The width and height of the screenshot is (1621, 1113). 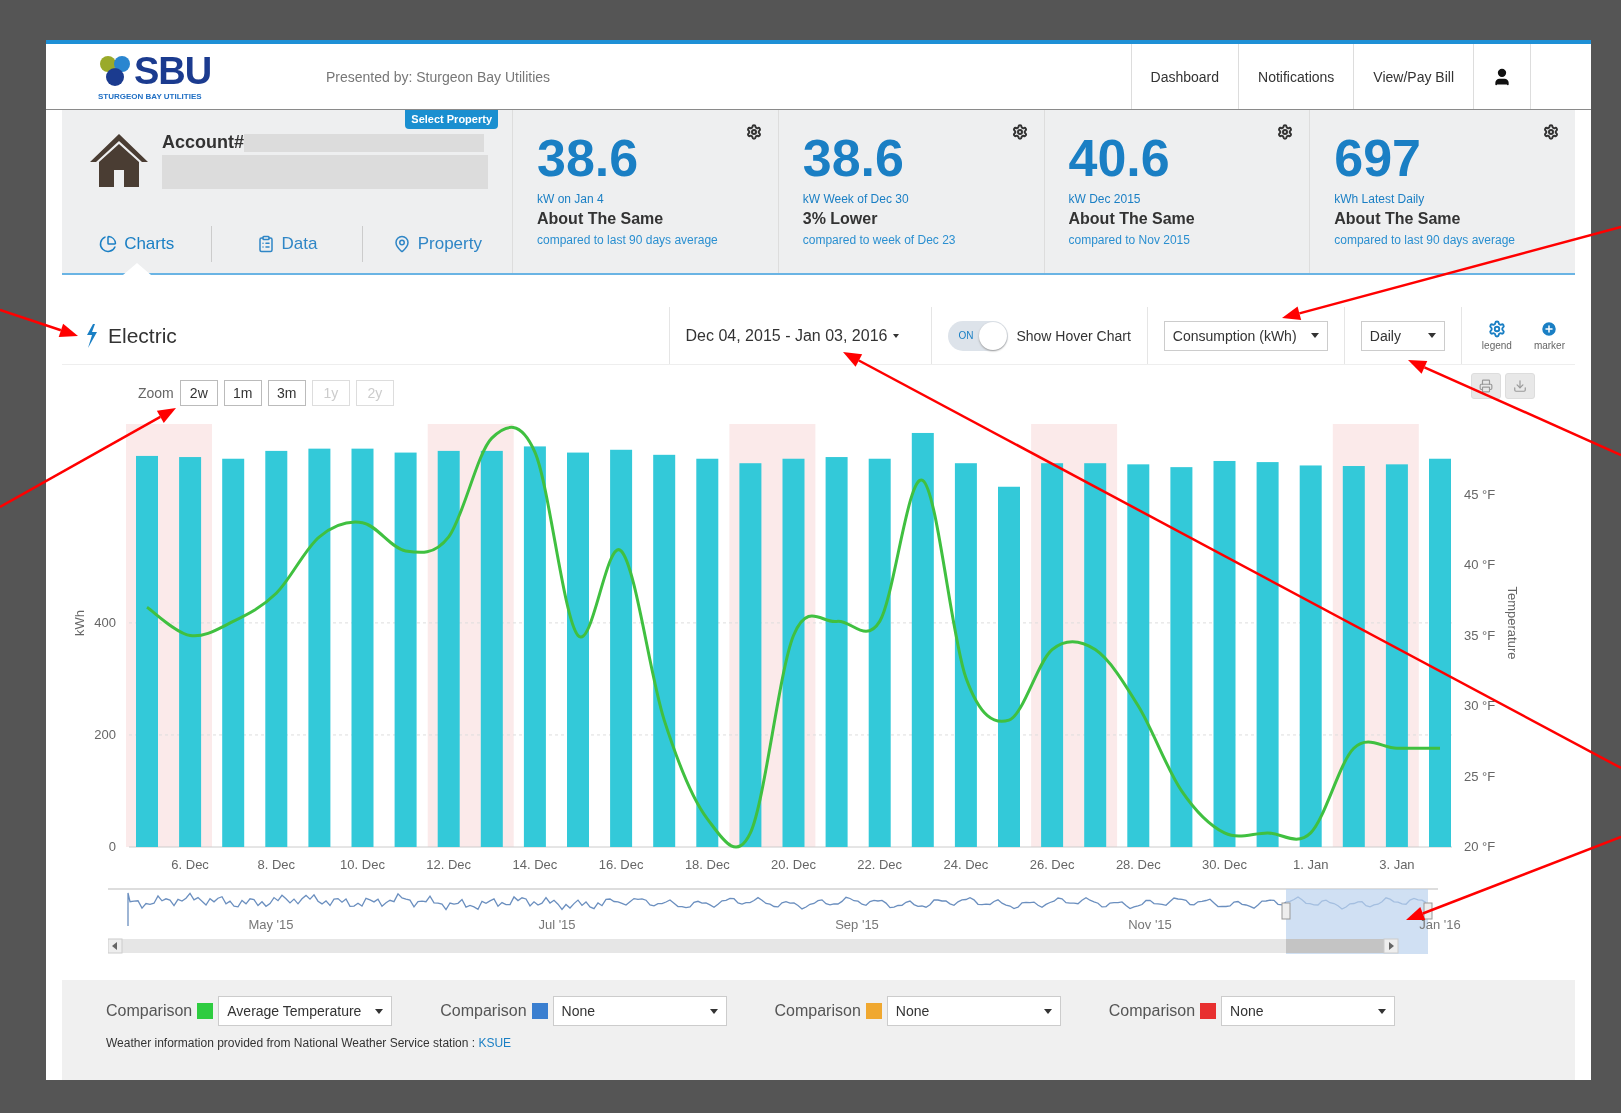 What do you see at coordinates (190, 864) in the screenshot?
I see `axis-tick-label: 6. Dec` at bounding box center [190, 864].